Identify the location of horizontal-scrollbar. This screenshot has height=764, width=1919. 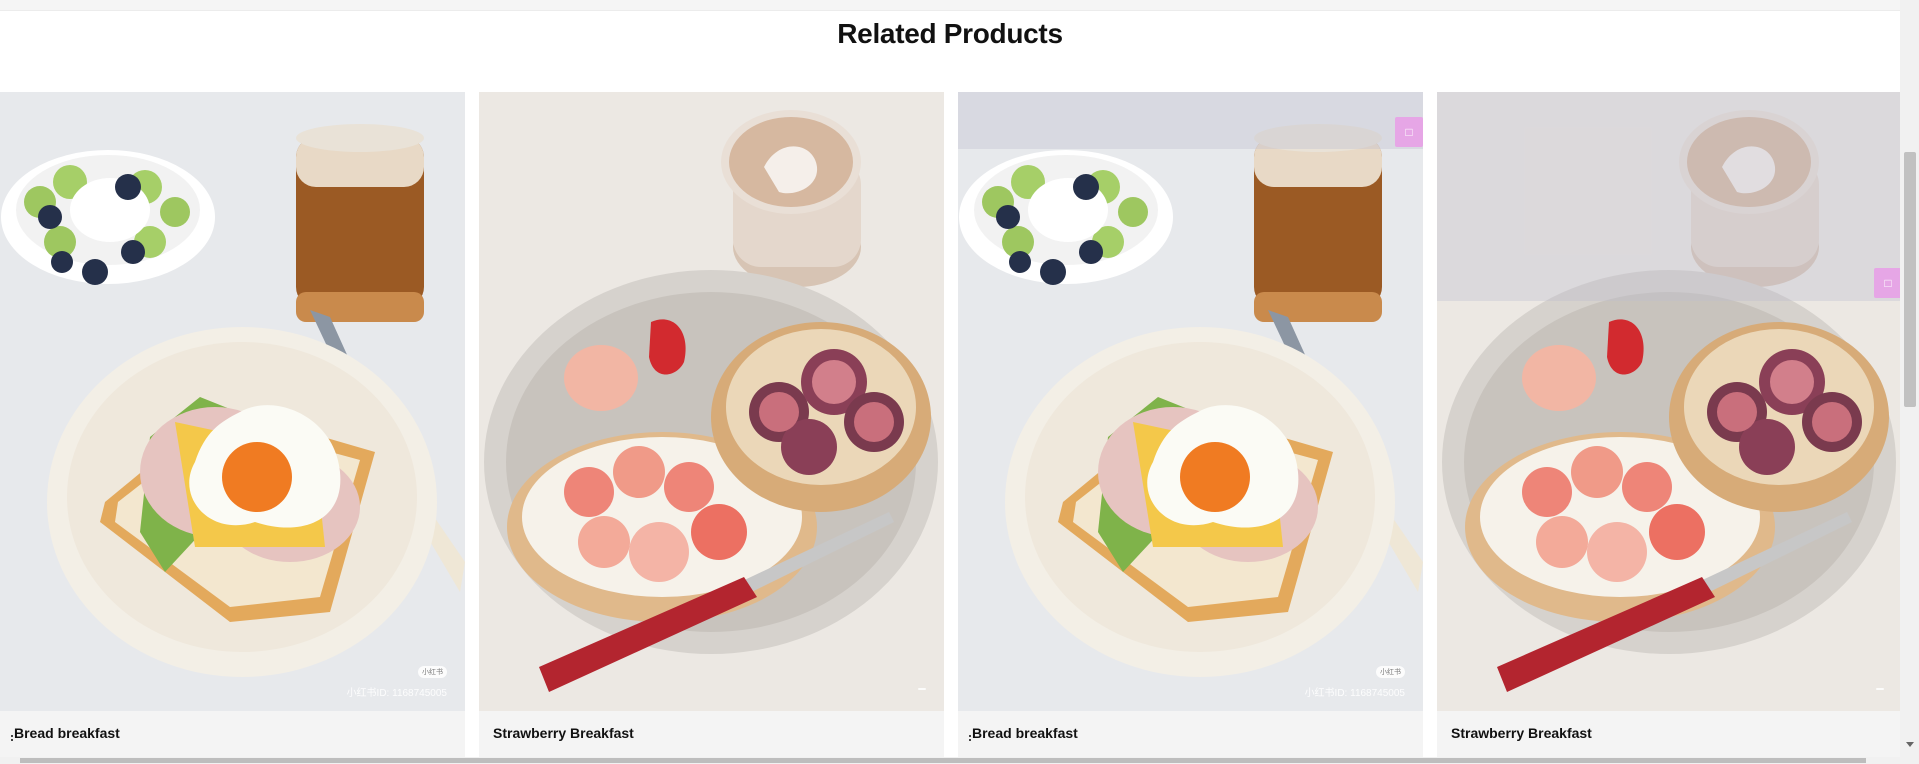
(950, 760).